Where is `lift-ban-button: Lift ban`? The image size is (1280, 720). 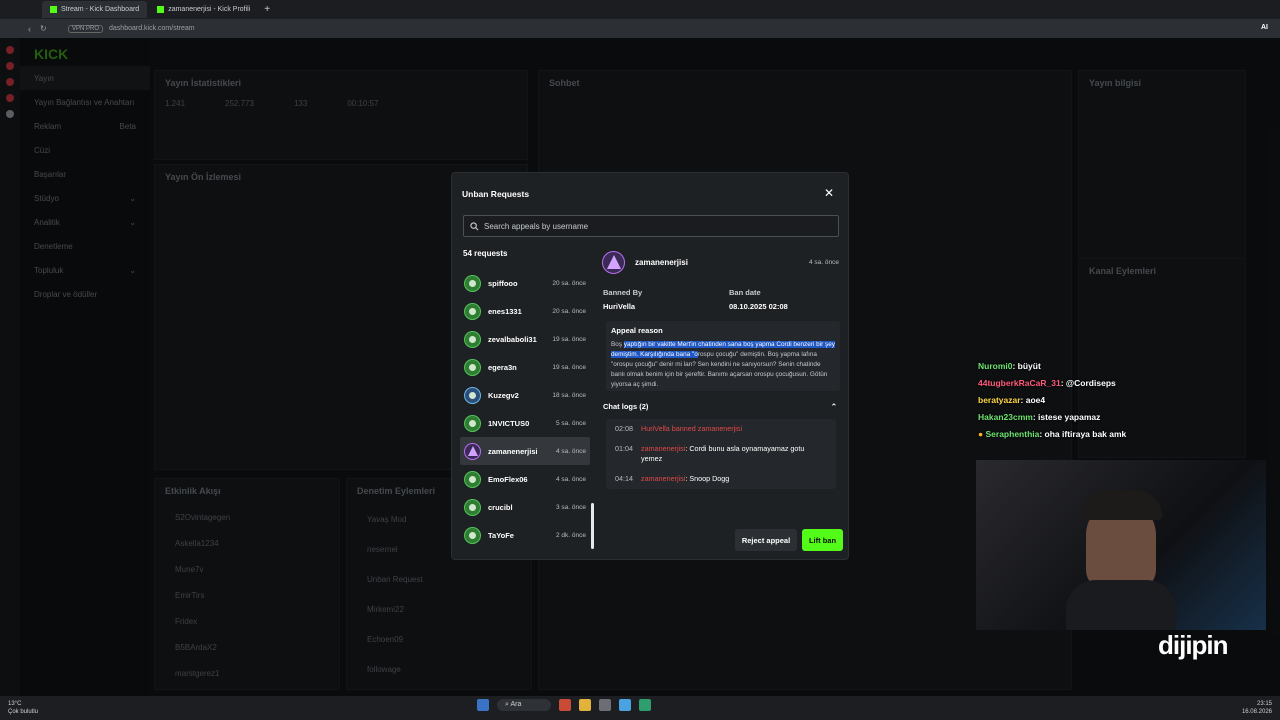
lift-ban-button: Lift ban is located at coordinates (822, 540).